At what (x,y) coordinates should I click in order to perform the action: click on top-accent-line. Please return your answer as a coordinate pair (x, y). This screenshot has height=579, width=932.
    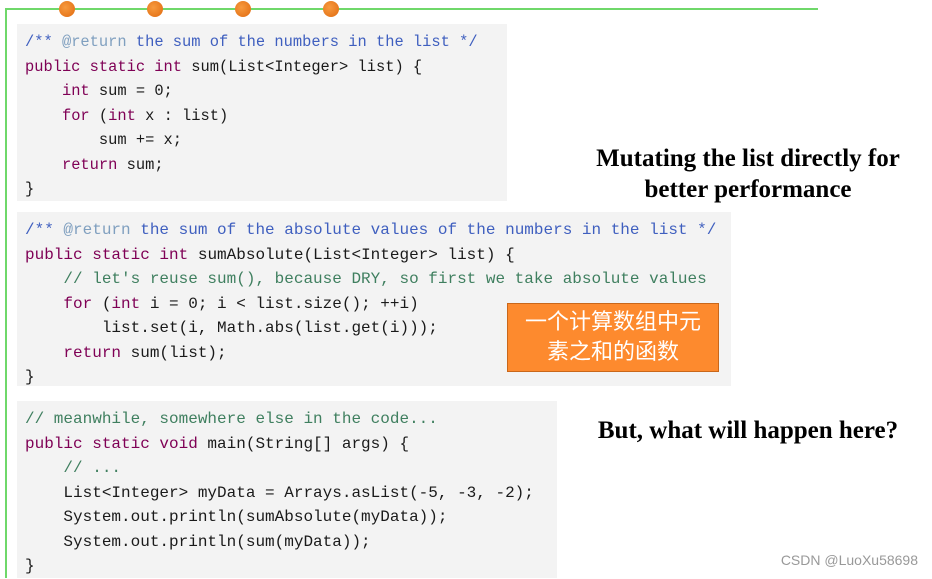
    Looking at the image, I should click on (411, 9).